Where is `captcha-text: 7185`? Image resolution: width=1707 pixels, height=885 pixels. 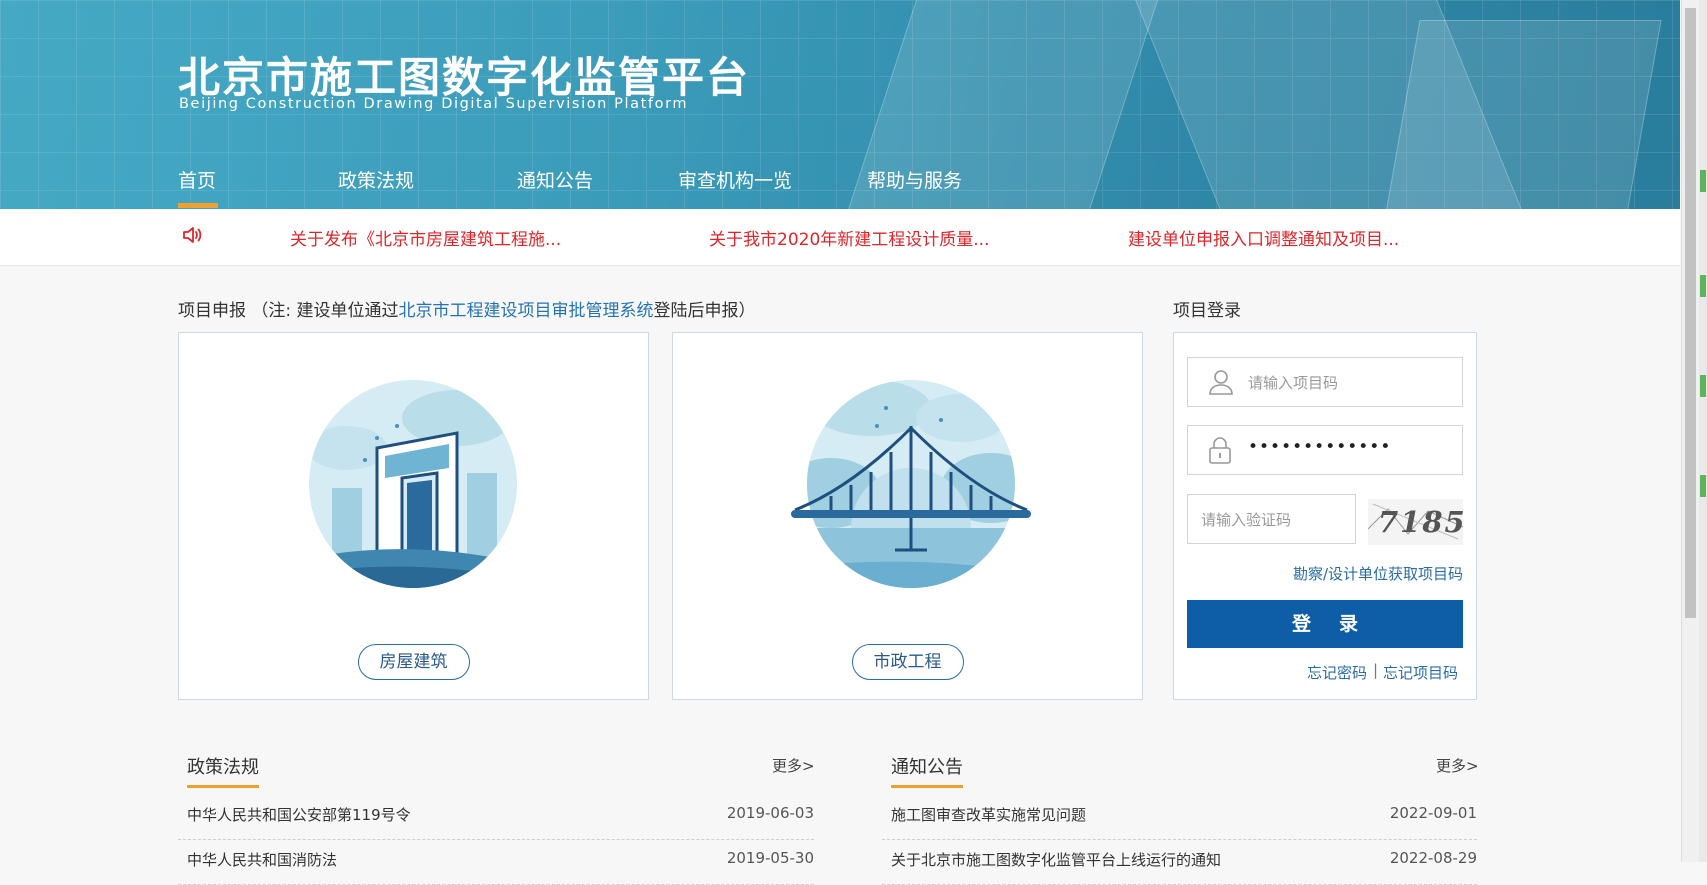 captcha-text: 7185 is located at coordinates (1420, 522).